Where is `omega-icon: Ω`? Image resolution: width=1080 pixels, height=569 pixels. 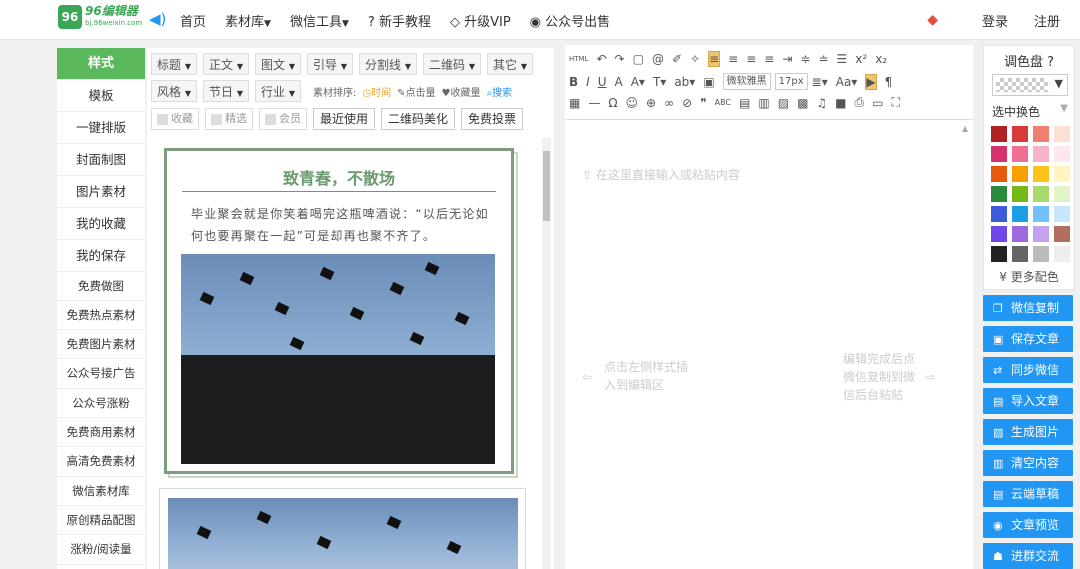 omega-icon: Ω is located at coordinates (612, 103).